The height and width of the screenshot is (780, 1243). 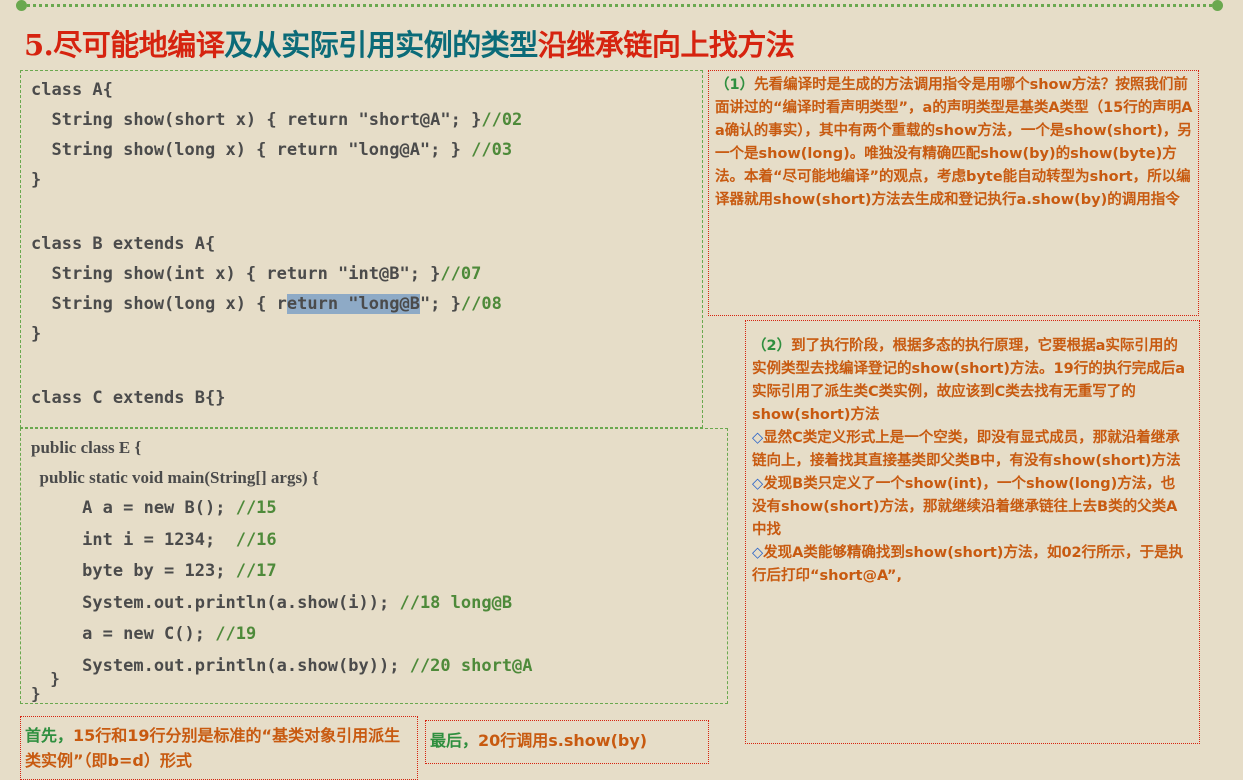 I want to click on title-part1: 尽可能地编译, so click(x=139, y=45).